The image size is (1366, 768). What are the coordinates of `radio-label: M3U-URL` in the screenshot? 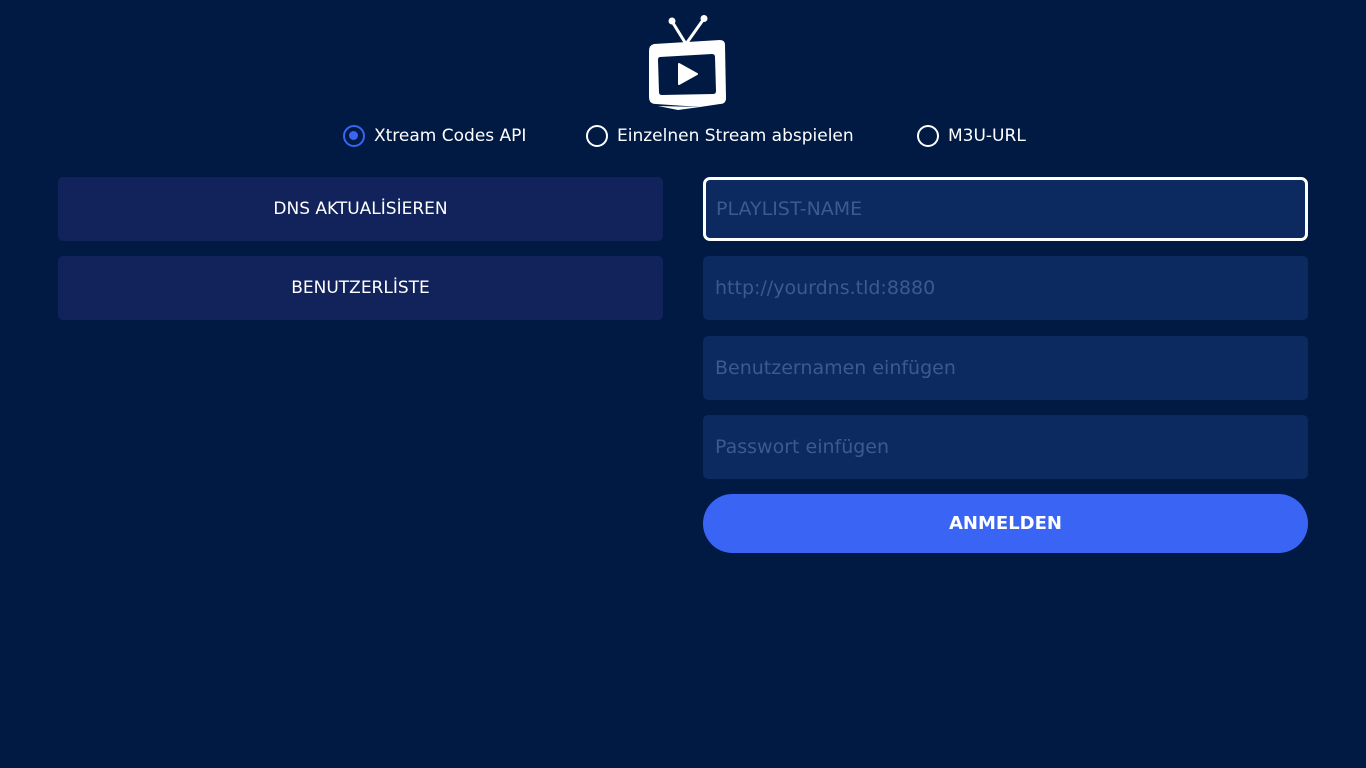 It's located at (987, 136).